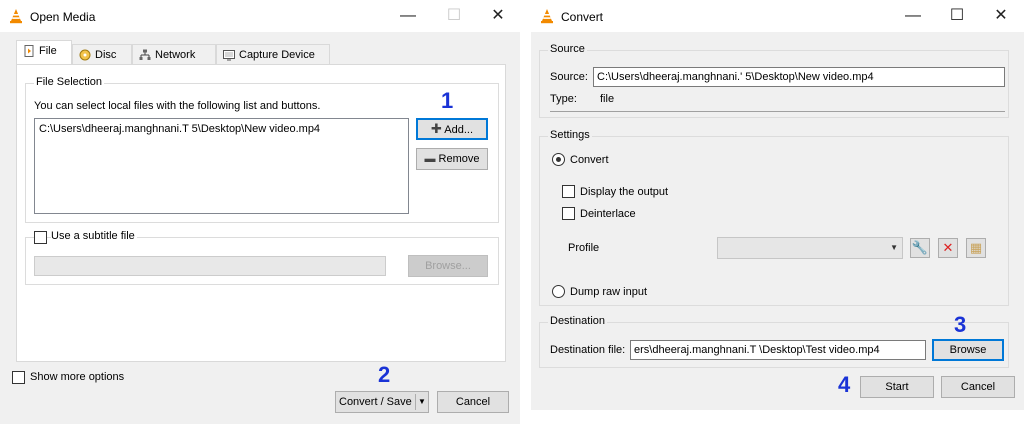 Image resolution: width=1024 pixels, height=433 pixels. I want to click on show-more-options-checkbox, so click(18, 377).